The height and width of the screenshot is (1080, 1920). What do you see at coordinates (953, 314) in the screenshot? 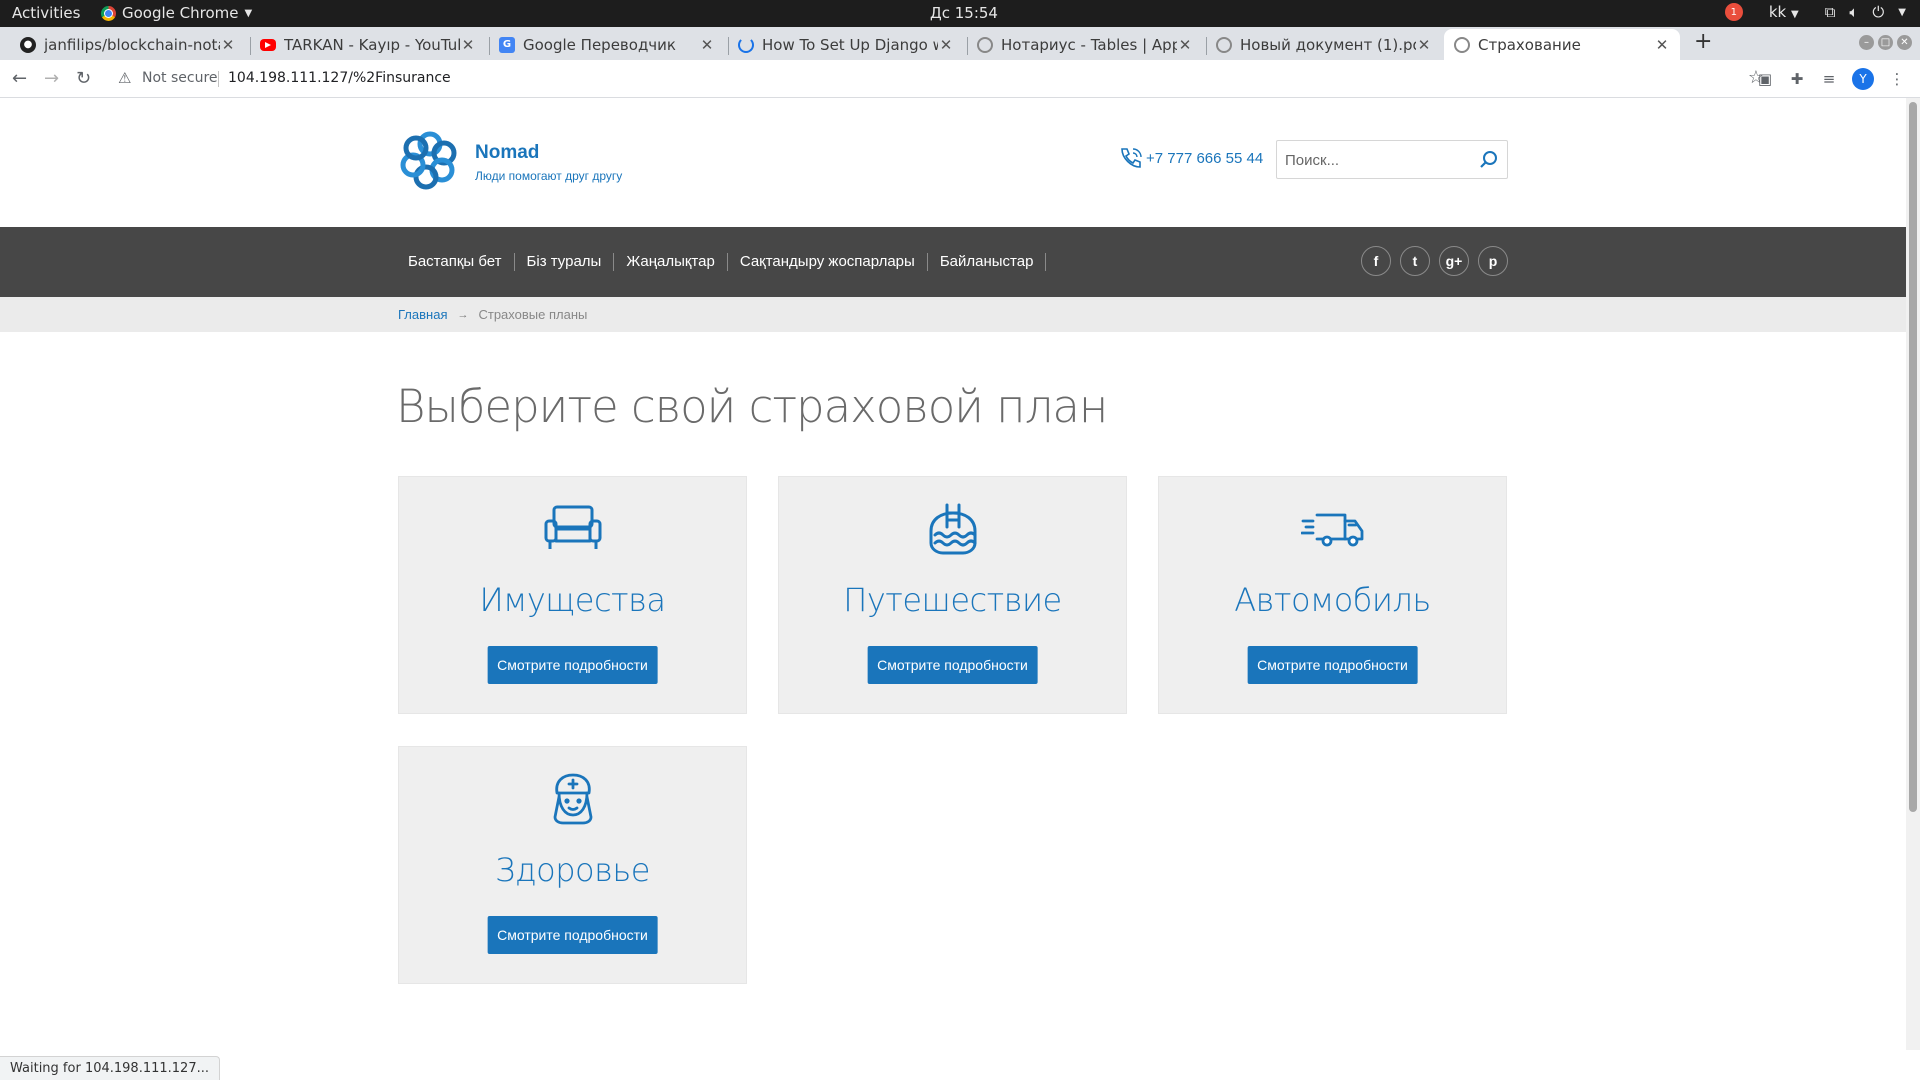
I see `breadcrumb-bar: Главная → Страховые планы` at bounding box center [953, 314].